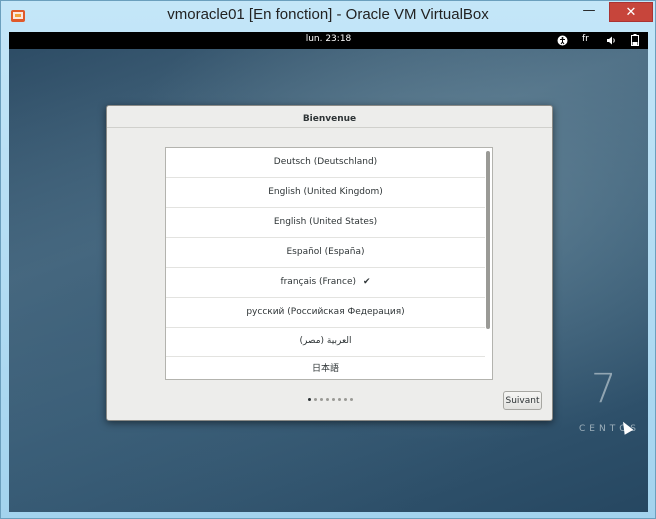  What do you see at coordinates (325, 367) in the screenshot?
I see `language-item: 日本語` at bounding box center [325, 367].